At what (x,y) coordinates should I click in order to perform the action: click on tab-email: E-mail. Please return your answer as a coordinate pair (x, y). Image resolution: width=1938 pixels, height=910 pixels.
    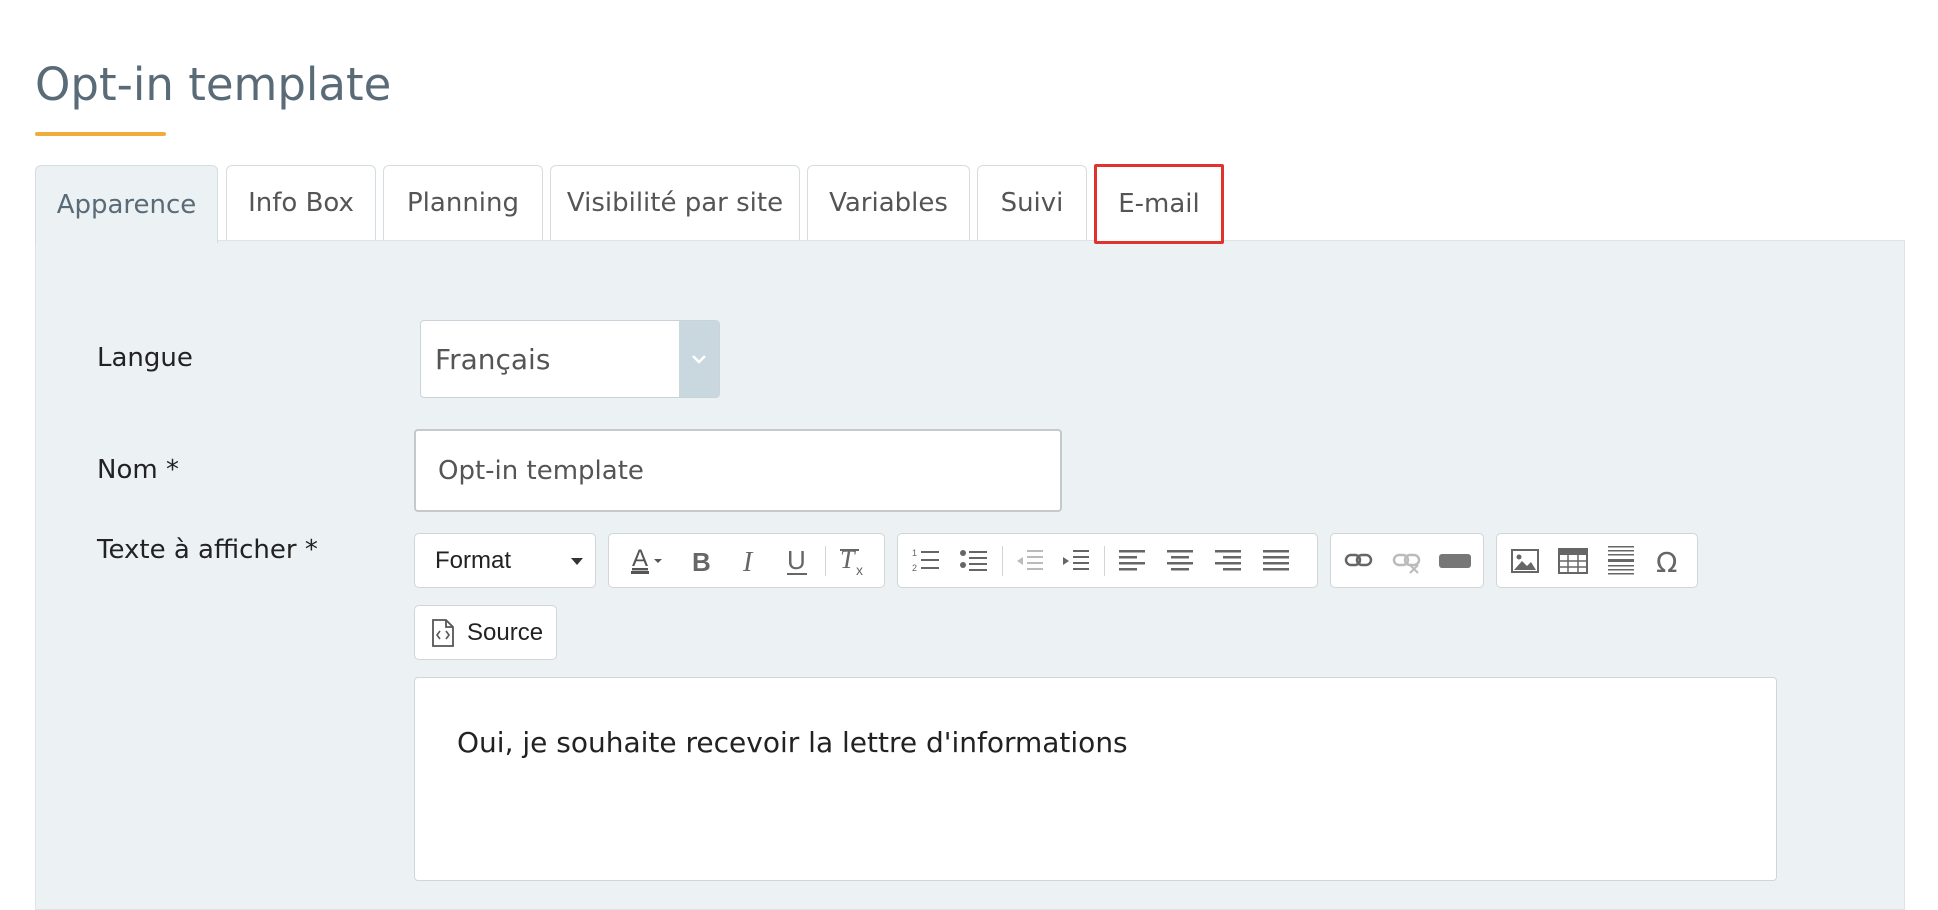
    Looking at the image, I should click on (1159, 204).